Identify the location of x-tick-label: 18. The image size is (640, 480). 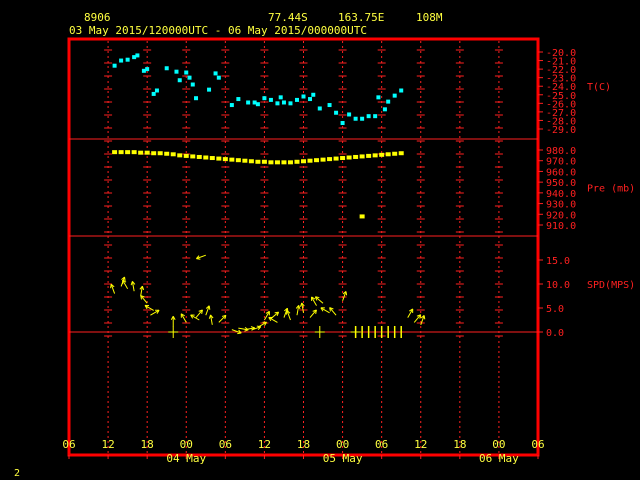
(303, 444).